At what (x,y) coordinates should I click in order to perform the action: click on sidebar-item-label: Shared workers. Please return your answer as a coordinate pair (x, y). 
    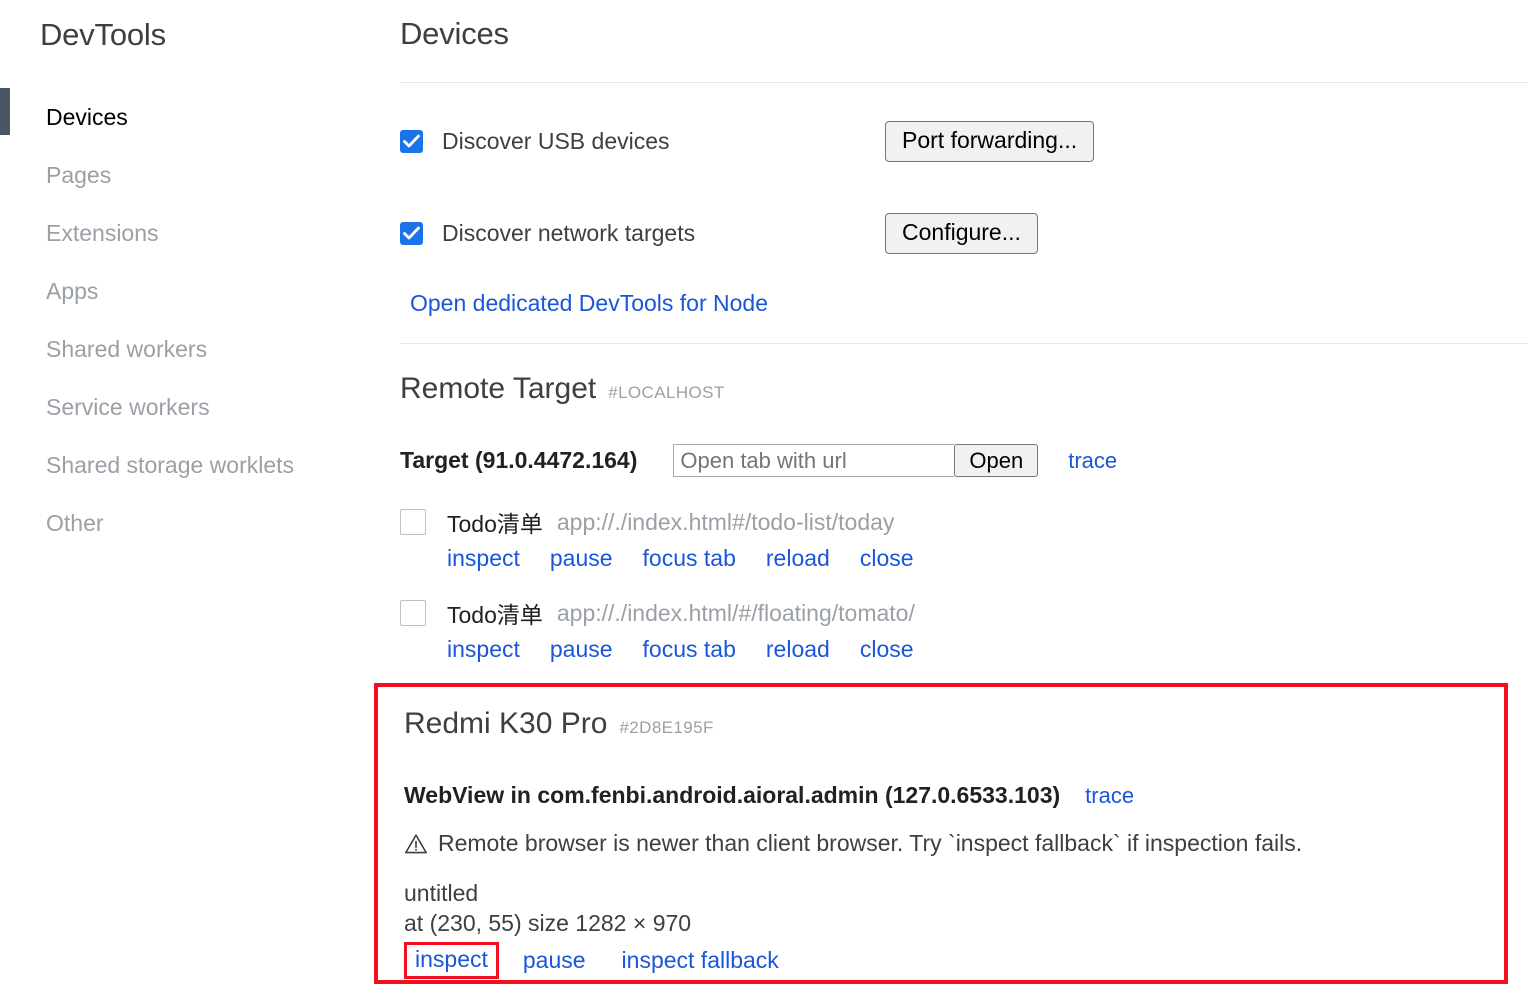
    Looking at the image, I should click on (127, 348).